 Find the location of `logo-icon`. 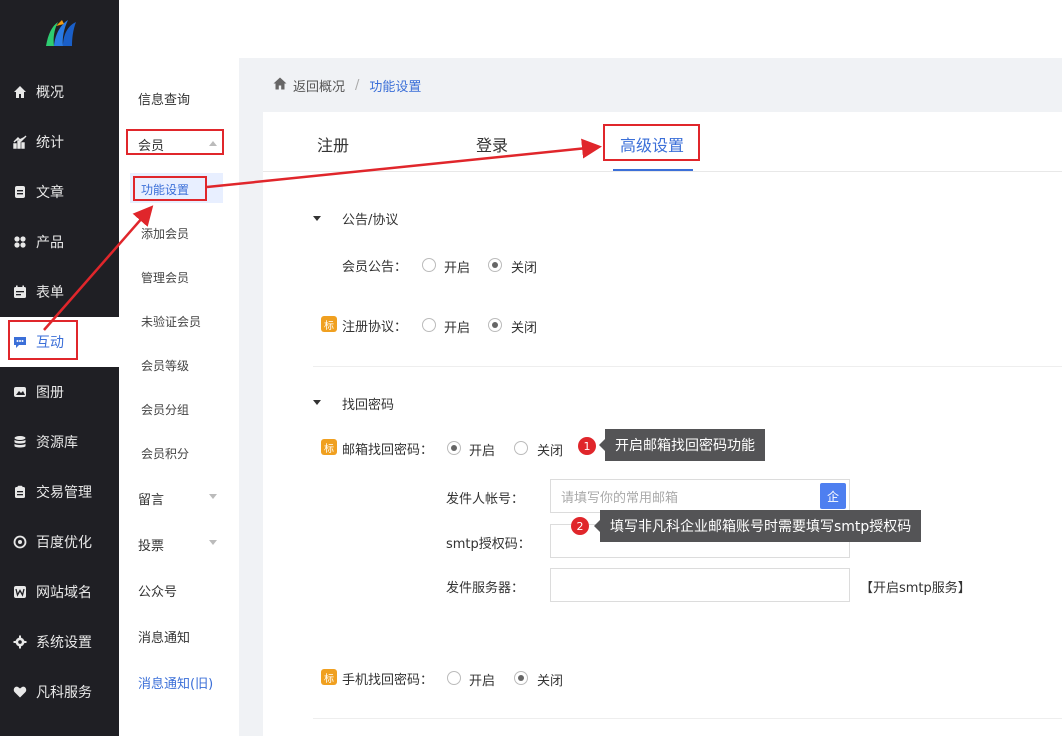

logo-icon is located at coordinates (60, 33).